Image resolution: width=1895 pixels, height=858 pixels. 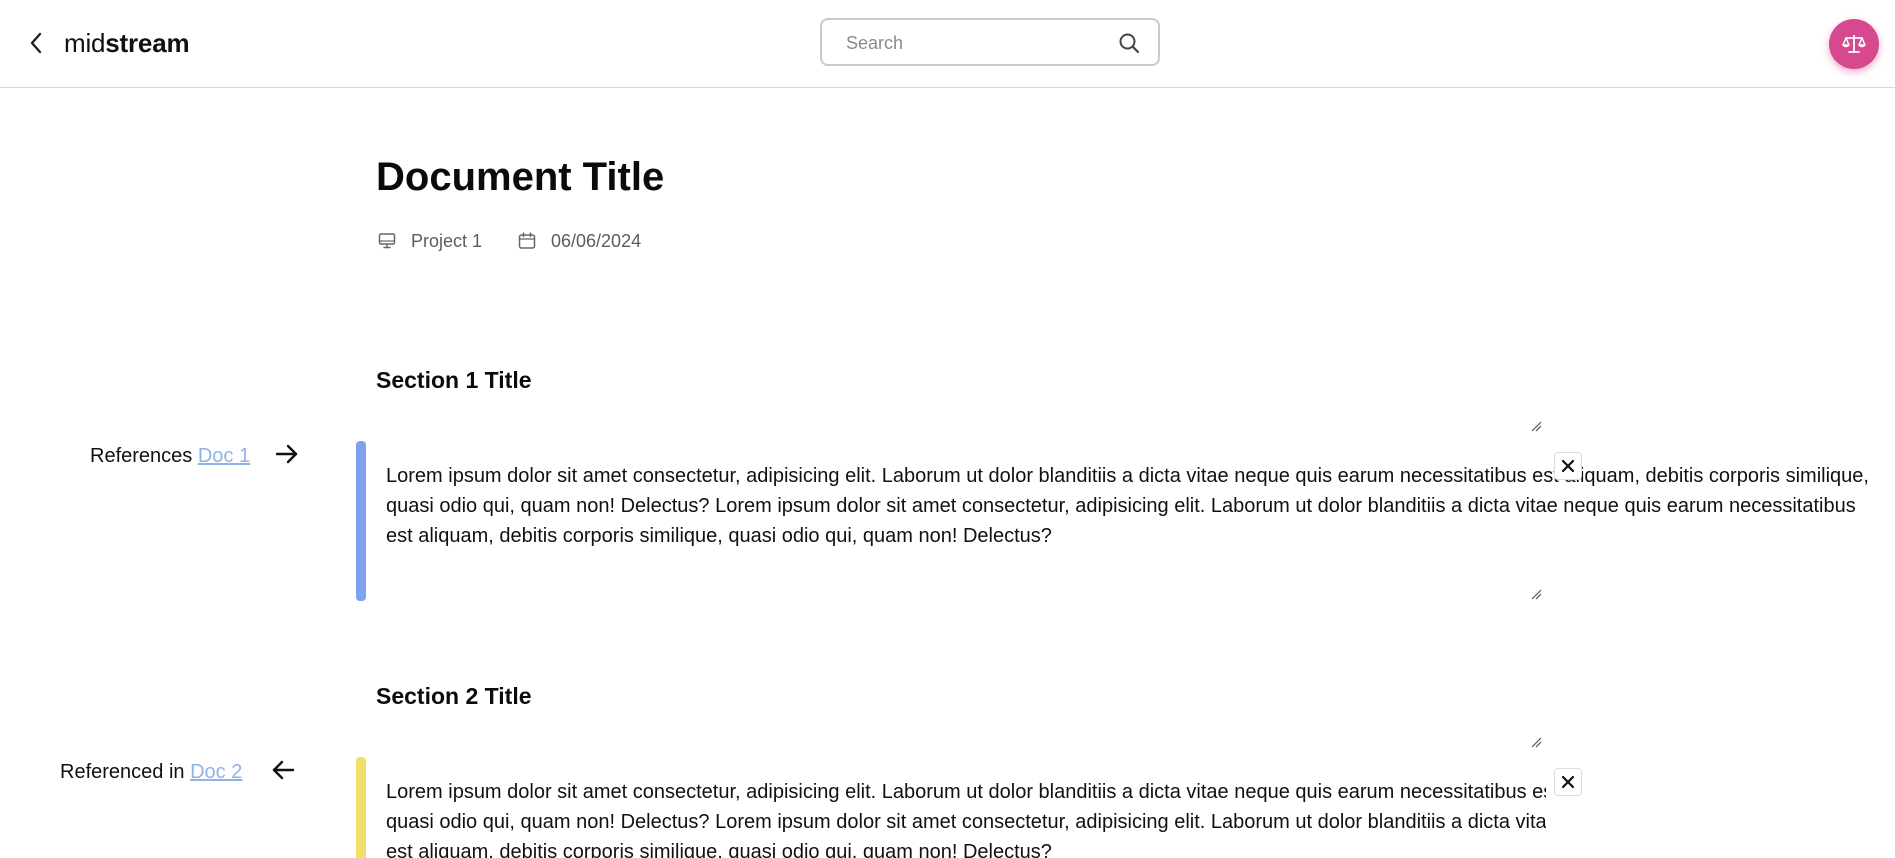 What do you see at coordinates (147, 43) in the screenshot?
I see `brand-bold: stream` at bounding box center [147, 43].